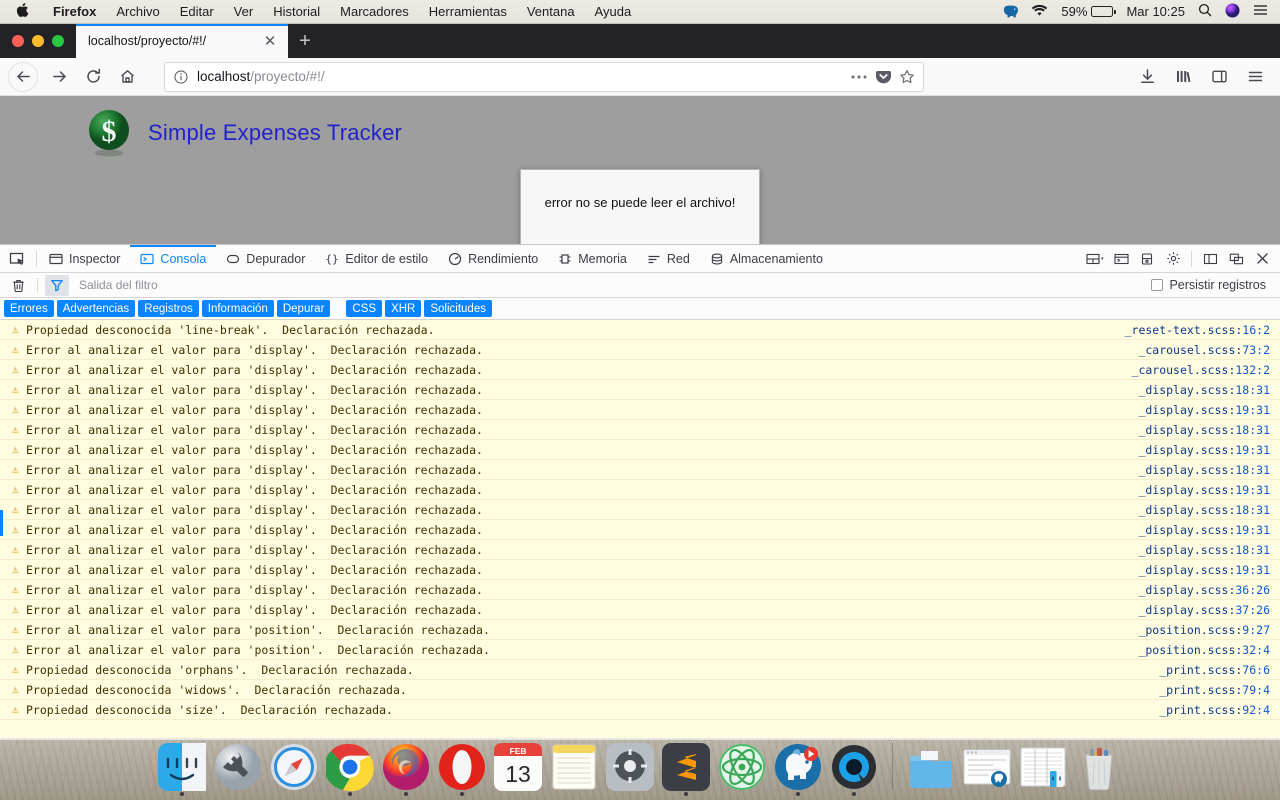 Image resolution: width=1280 pixels, height=800 pixels. What do you see at coordinates (1205, 11) in the screenshot?
I see `spotlight-search-icon` at bounding box center [1205, 11].